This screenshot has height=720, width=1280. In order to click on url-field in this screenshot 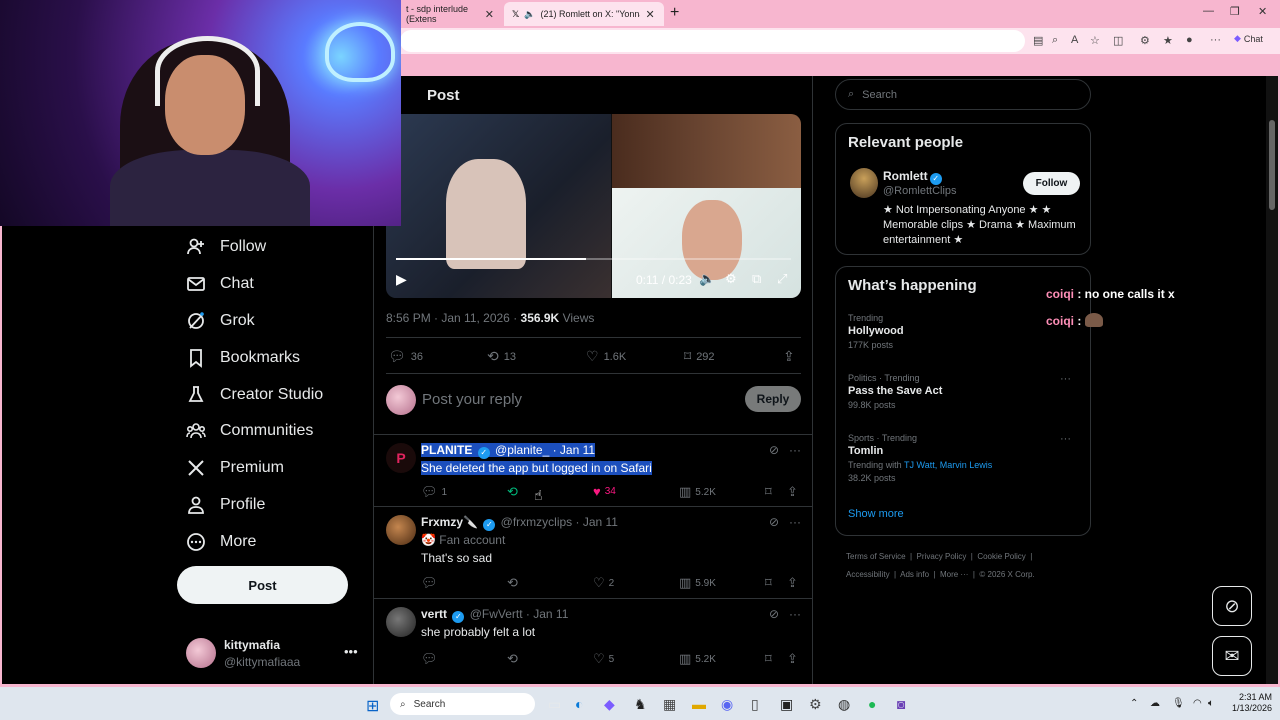, I will do `click(712, 41)`.